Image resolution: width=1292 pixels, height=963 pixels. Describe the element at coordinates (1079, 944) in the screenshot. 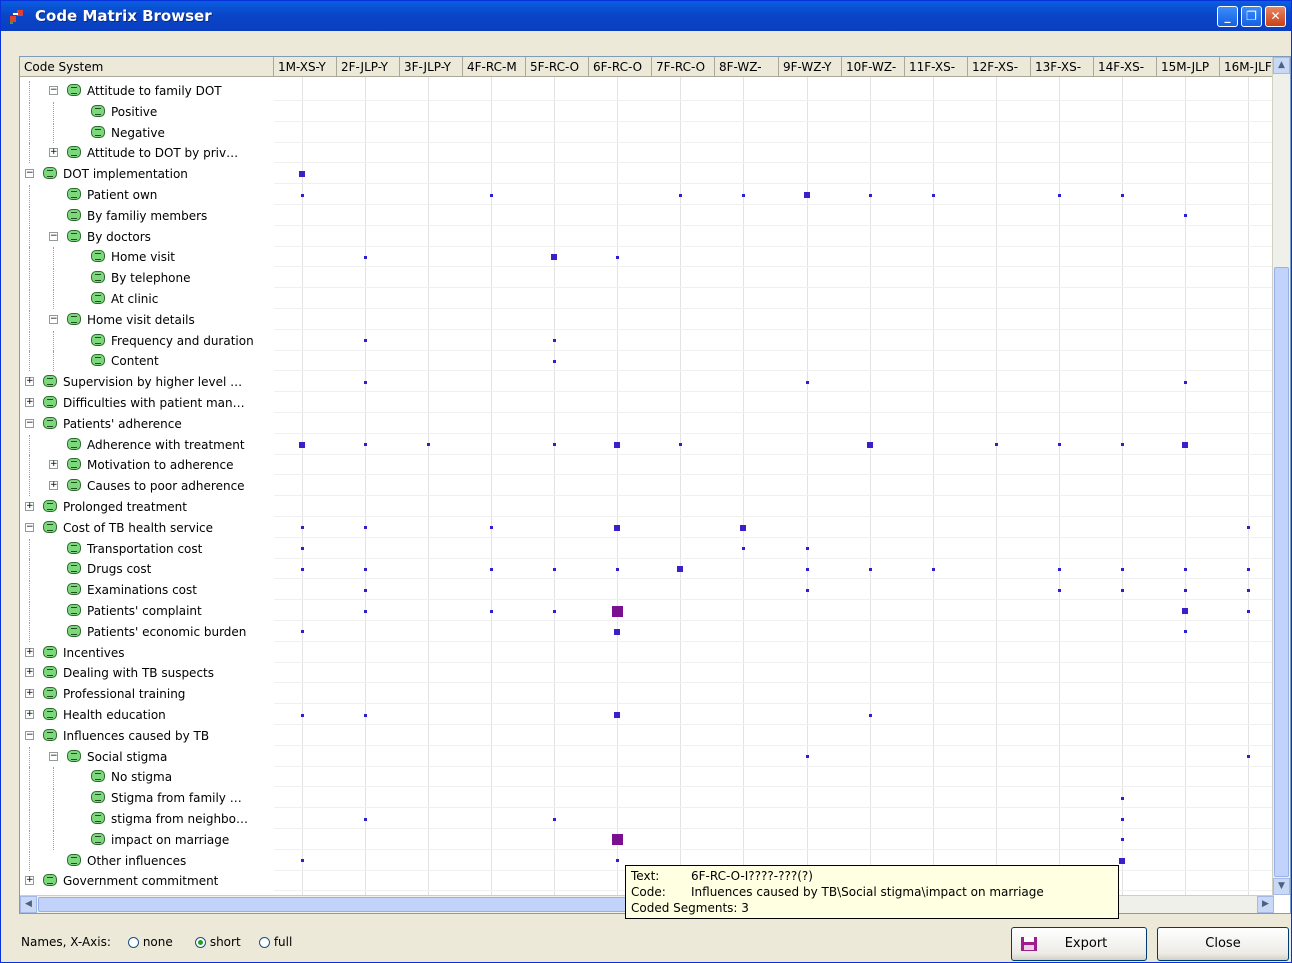

I see `export-button: Export` at that location.